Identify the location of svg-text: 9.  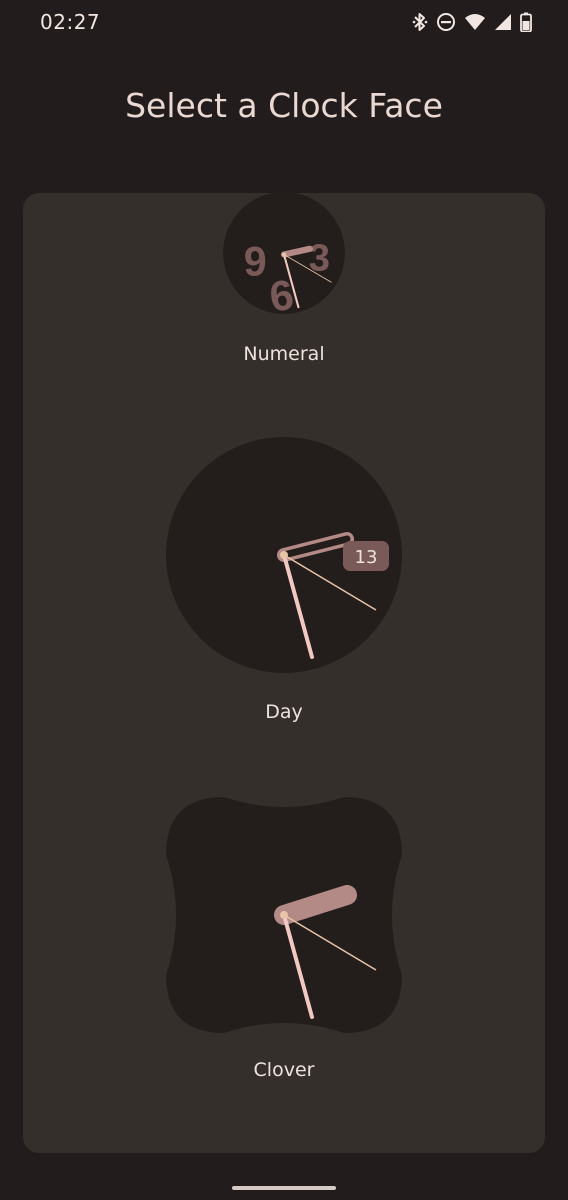
(255, 262).